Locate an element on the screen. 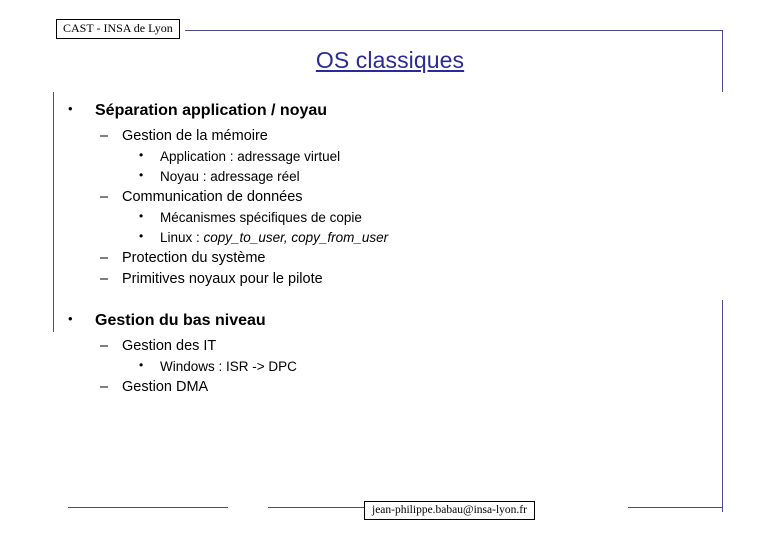  institution-label: CAST - INSA de Lyon is located at coordinates (118, 29).